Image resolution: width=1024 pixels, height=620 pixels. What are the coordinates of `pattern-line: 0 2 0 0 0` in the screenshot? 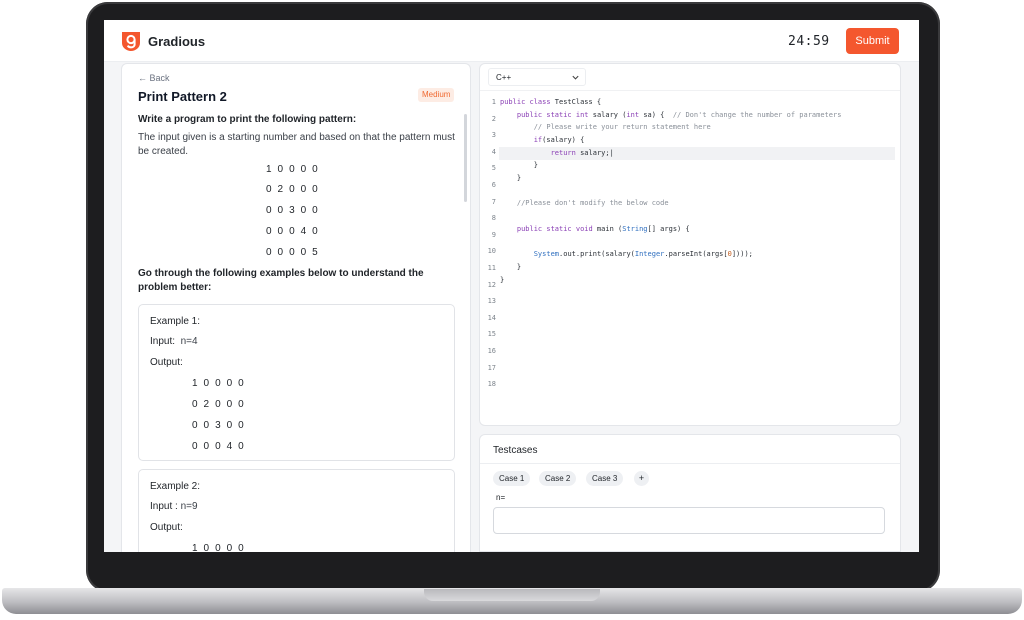 It's located at (293, 189).